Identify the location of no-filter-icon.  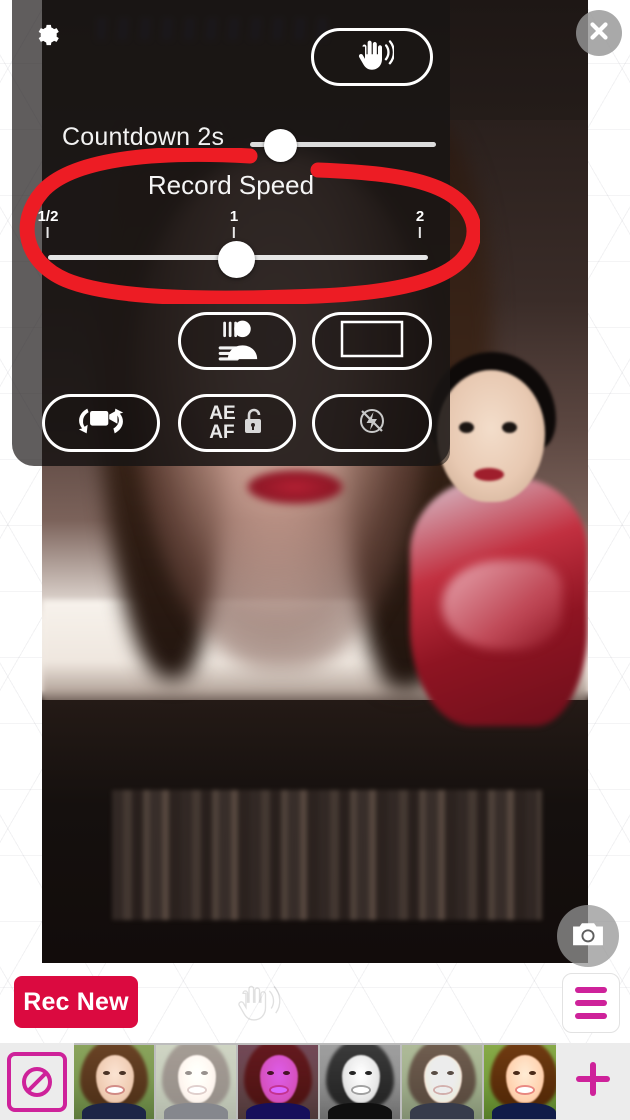
(37, 1081).